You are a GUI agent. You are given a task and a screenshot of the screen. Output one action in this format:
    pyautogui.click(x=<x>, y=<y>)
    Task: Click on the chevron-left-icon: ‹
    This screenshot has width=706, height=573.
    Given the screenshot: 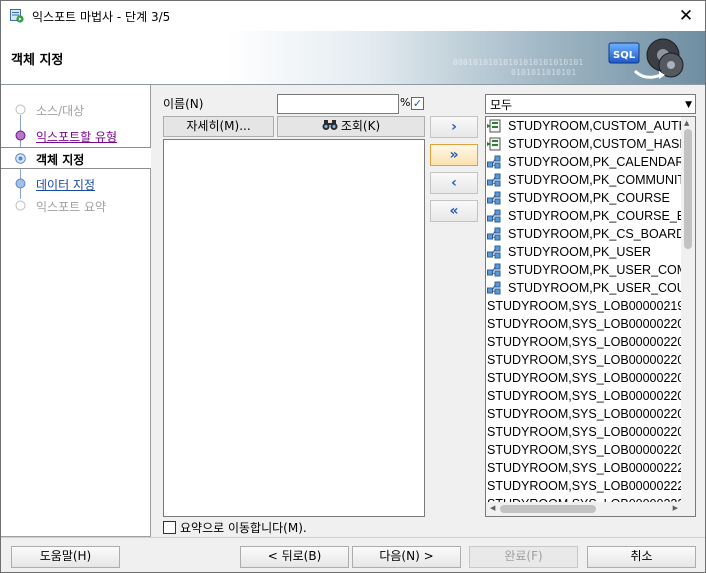 What is the action you would take?
    pyautogui.click(x=454, y=183)
    